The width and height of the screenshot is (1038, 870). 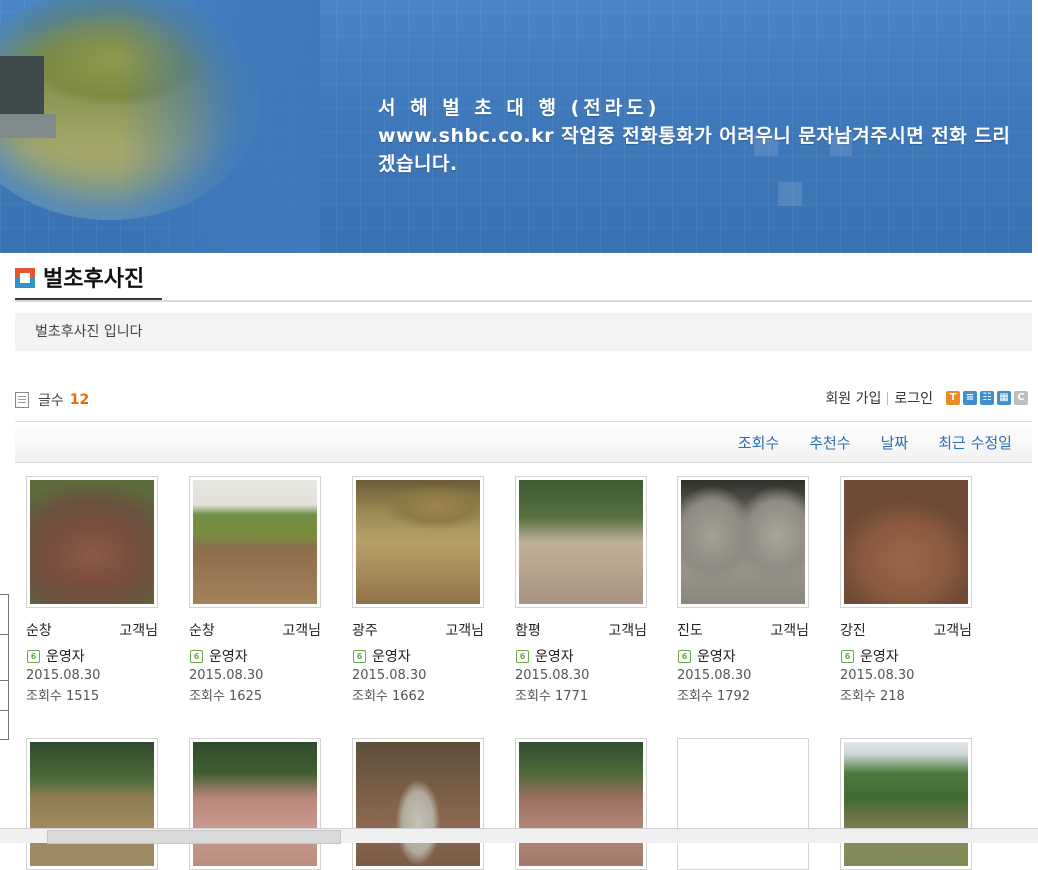 I want to click on post-title: 진도, so click(x=690, y=630).